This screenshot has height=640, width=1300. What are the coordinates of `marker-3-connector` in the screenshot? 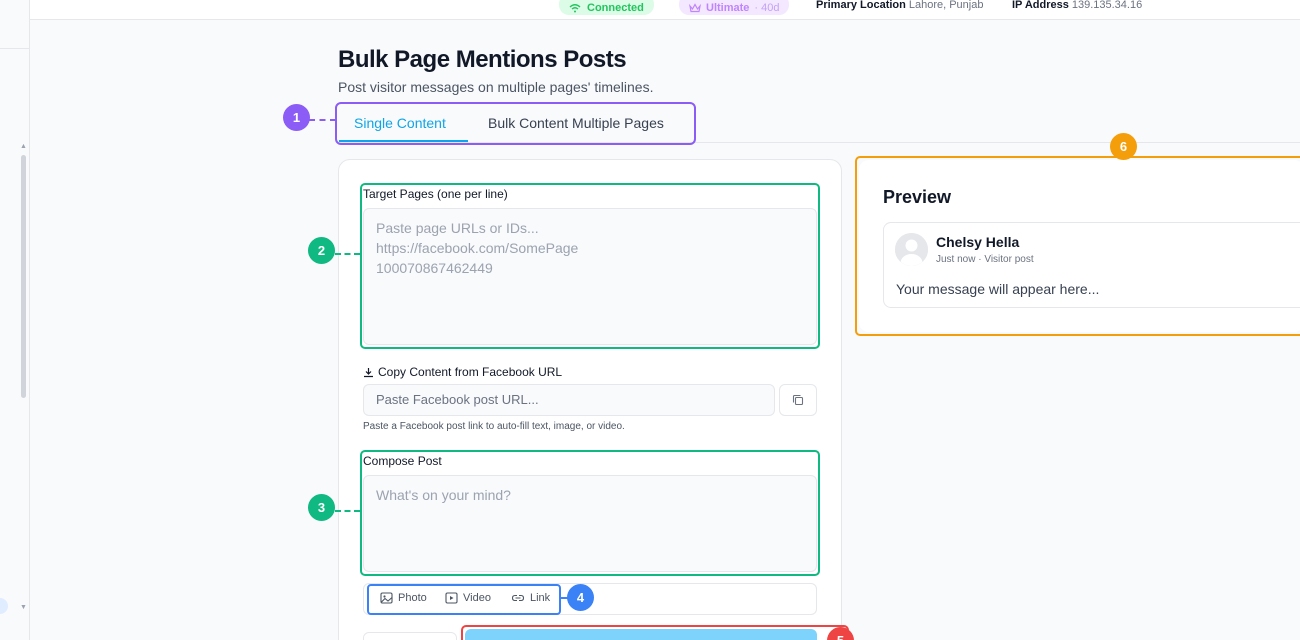 It's located at (347, 511).